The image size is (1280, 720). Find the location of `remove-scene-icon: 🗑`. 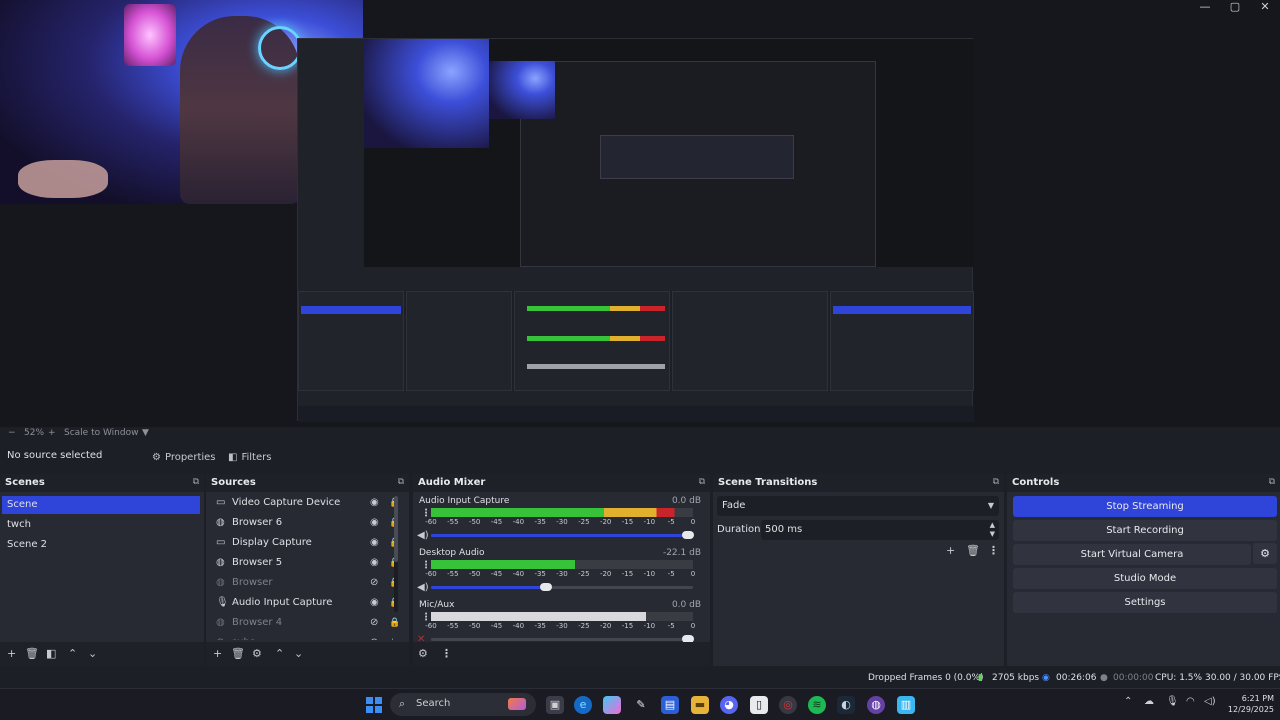

remove-scene-icon: 🗑 is located at coordinates (32, 653).